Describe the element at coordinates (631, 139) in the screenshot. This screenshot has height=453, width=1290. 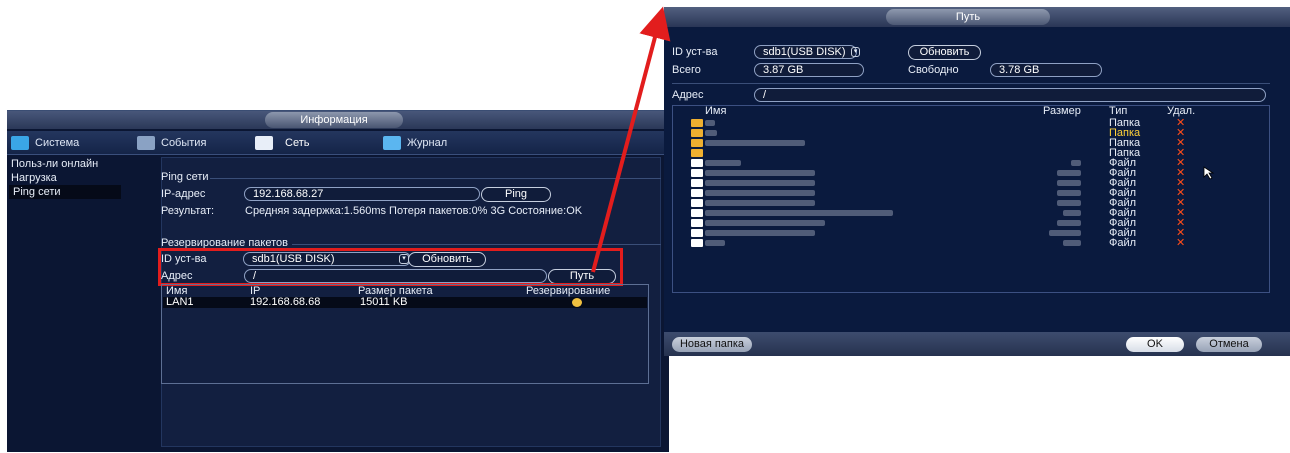
I see `red-arrow` at that location.